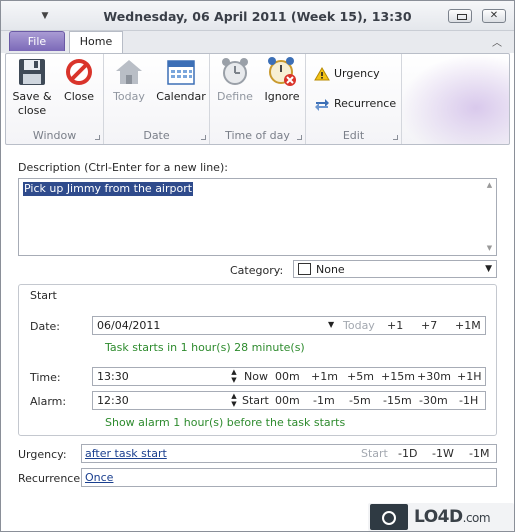  I want to click on alarm-label: Alarm:, so click(48, 401).